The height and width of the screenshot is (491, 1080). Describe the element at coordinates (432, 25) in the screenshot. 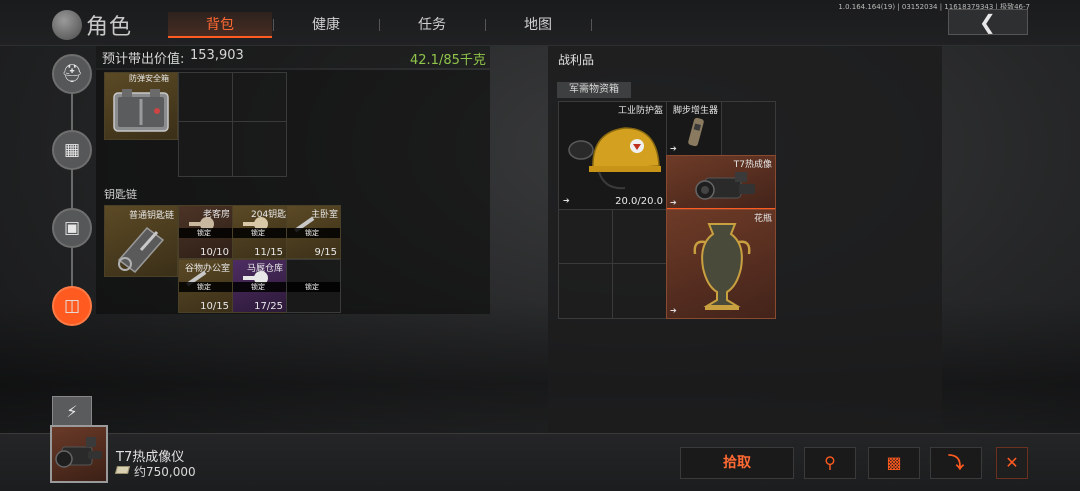

I see `tab-tasks: 任务` at that location.